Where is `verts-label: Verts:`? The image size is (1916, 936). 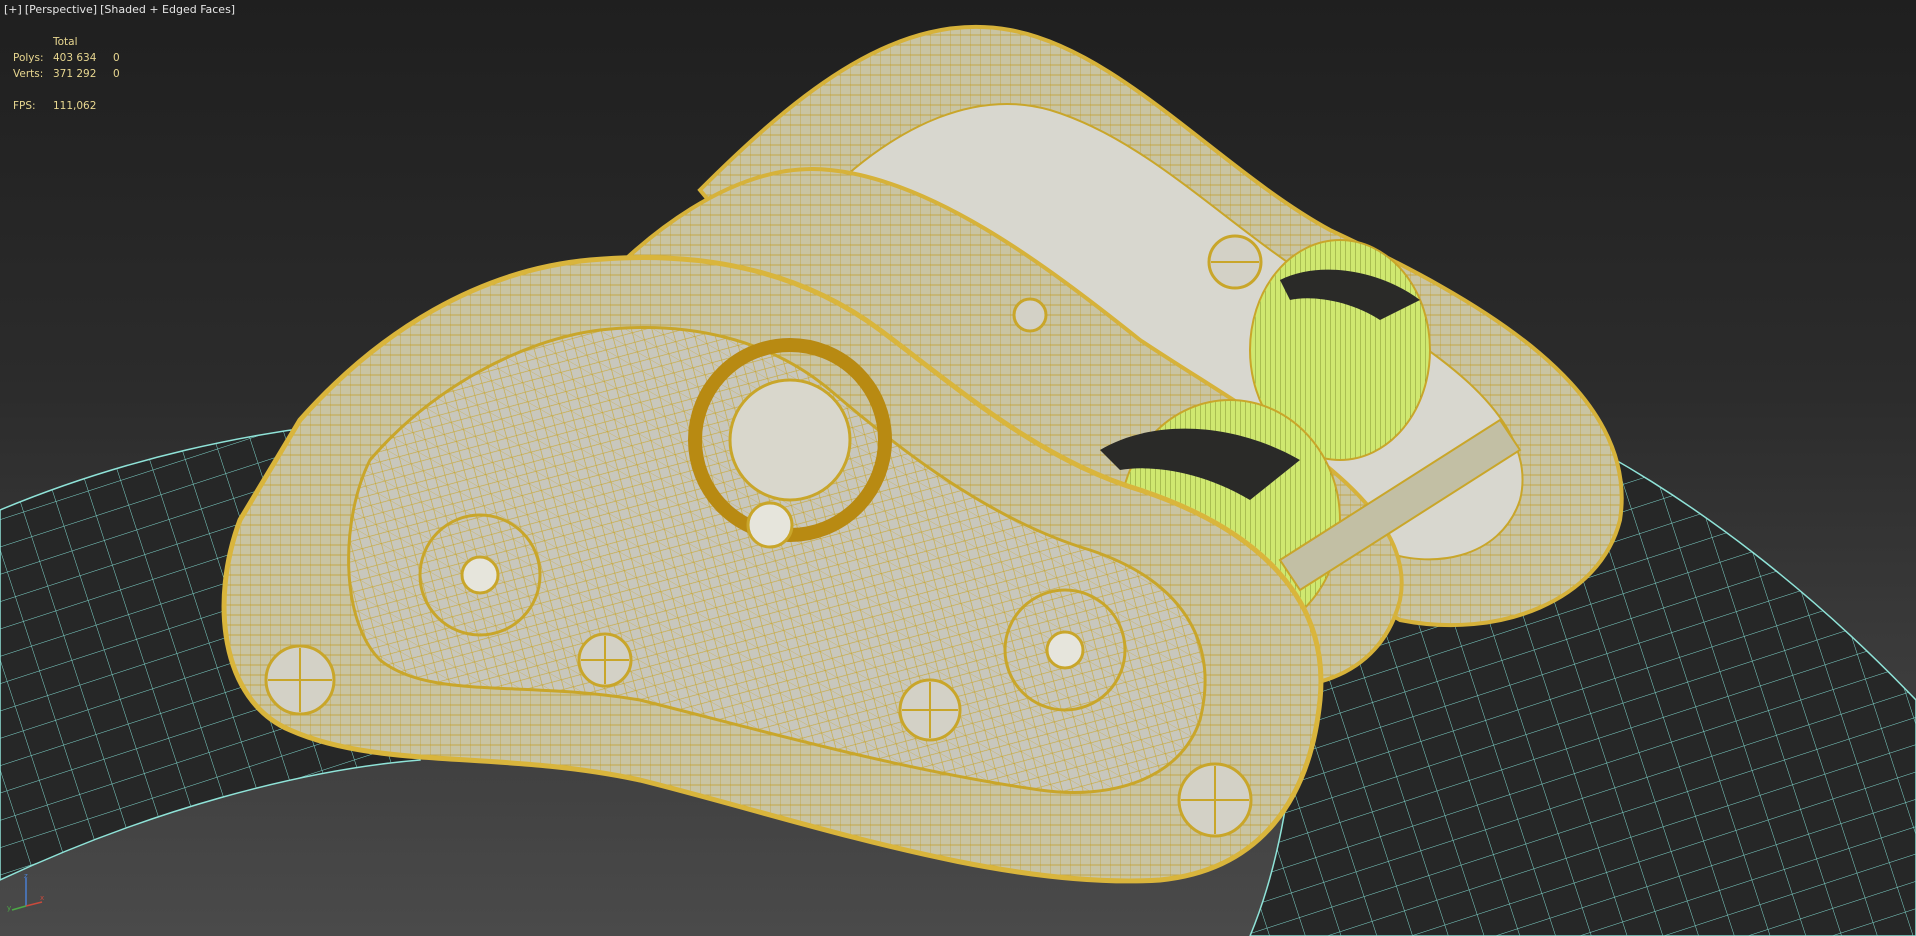
verts-label: Verts: is located at coordinates (28, 74).